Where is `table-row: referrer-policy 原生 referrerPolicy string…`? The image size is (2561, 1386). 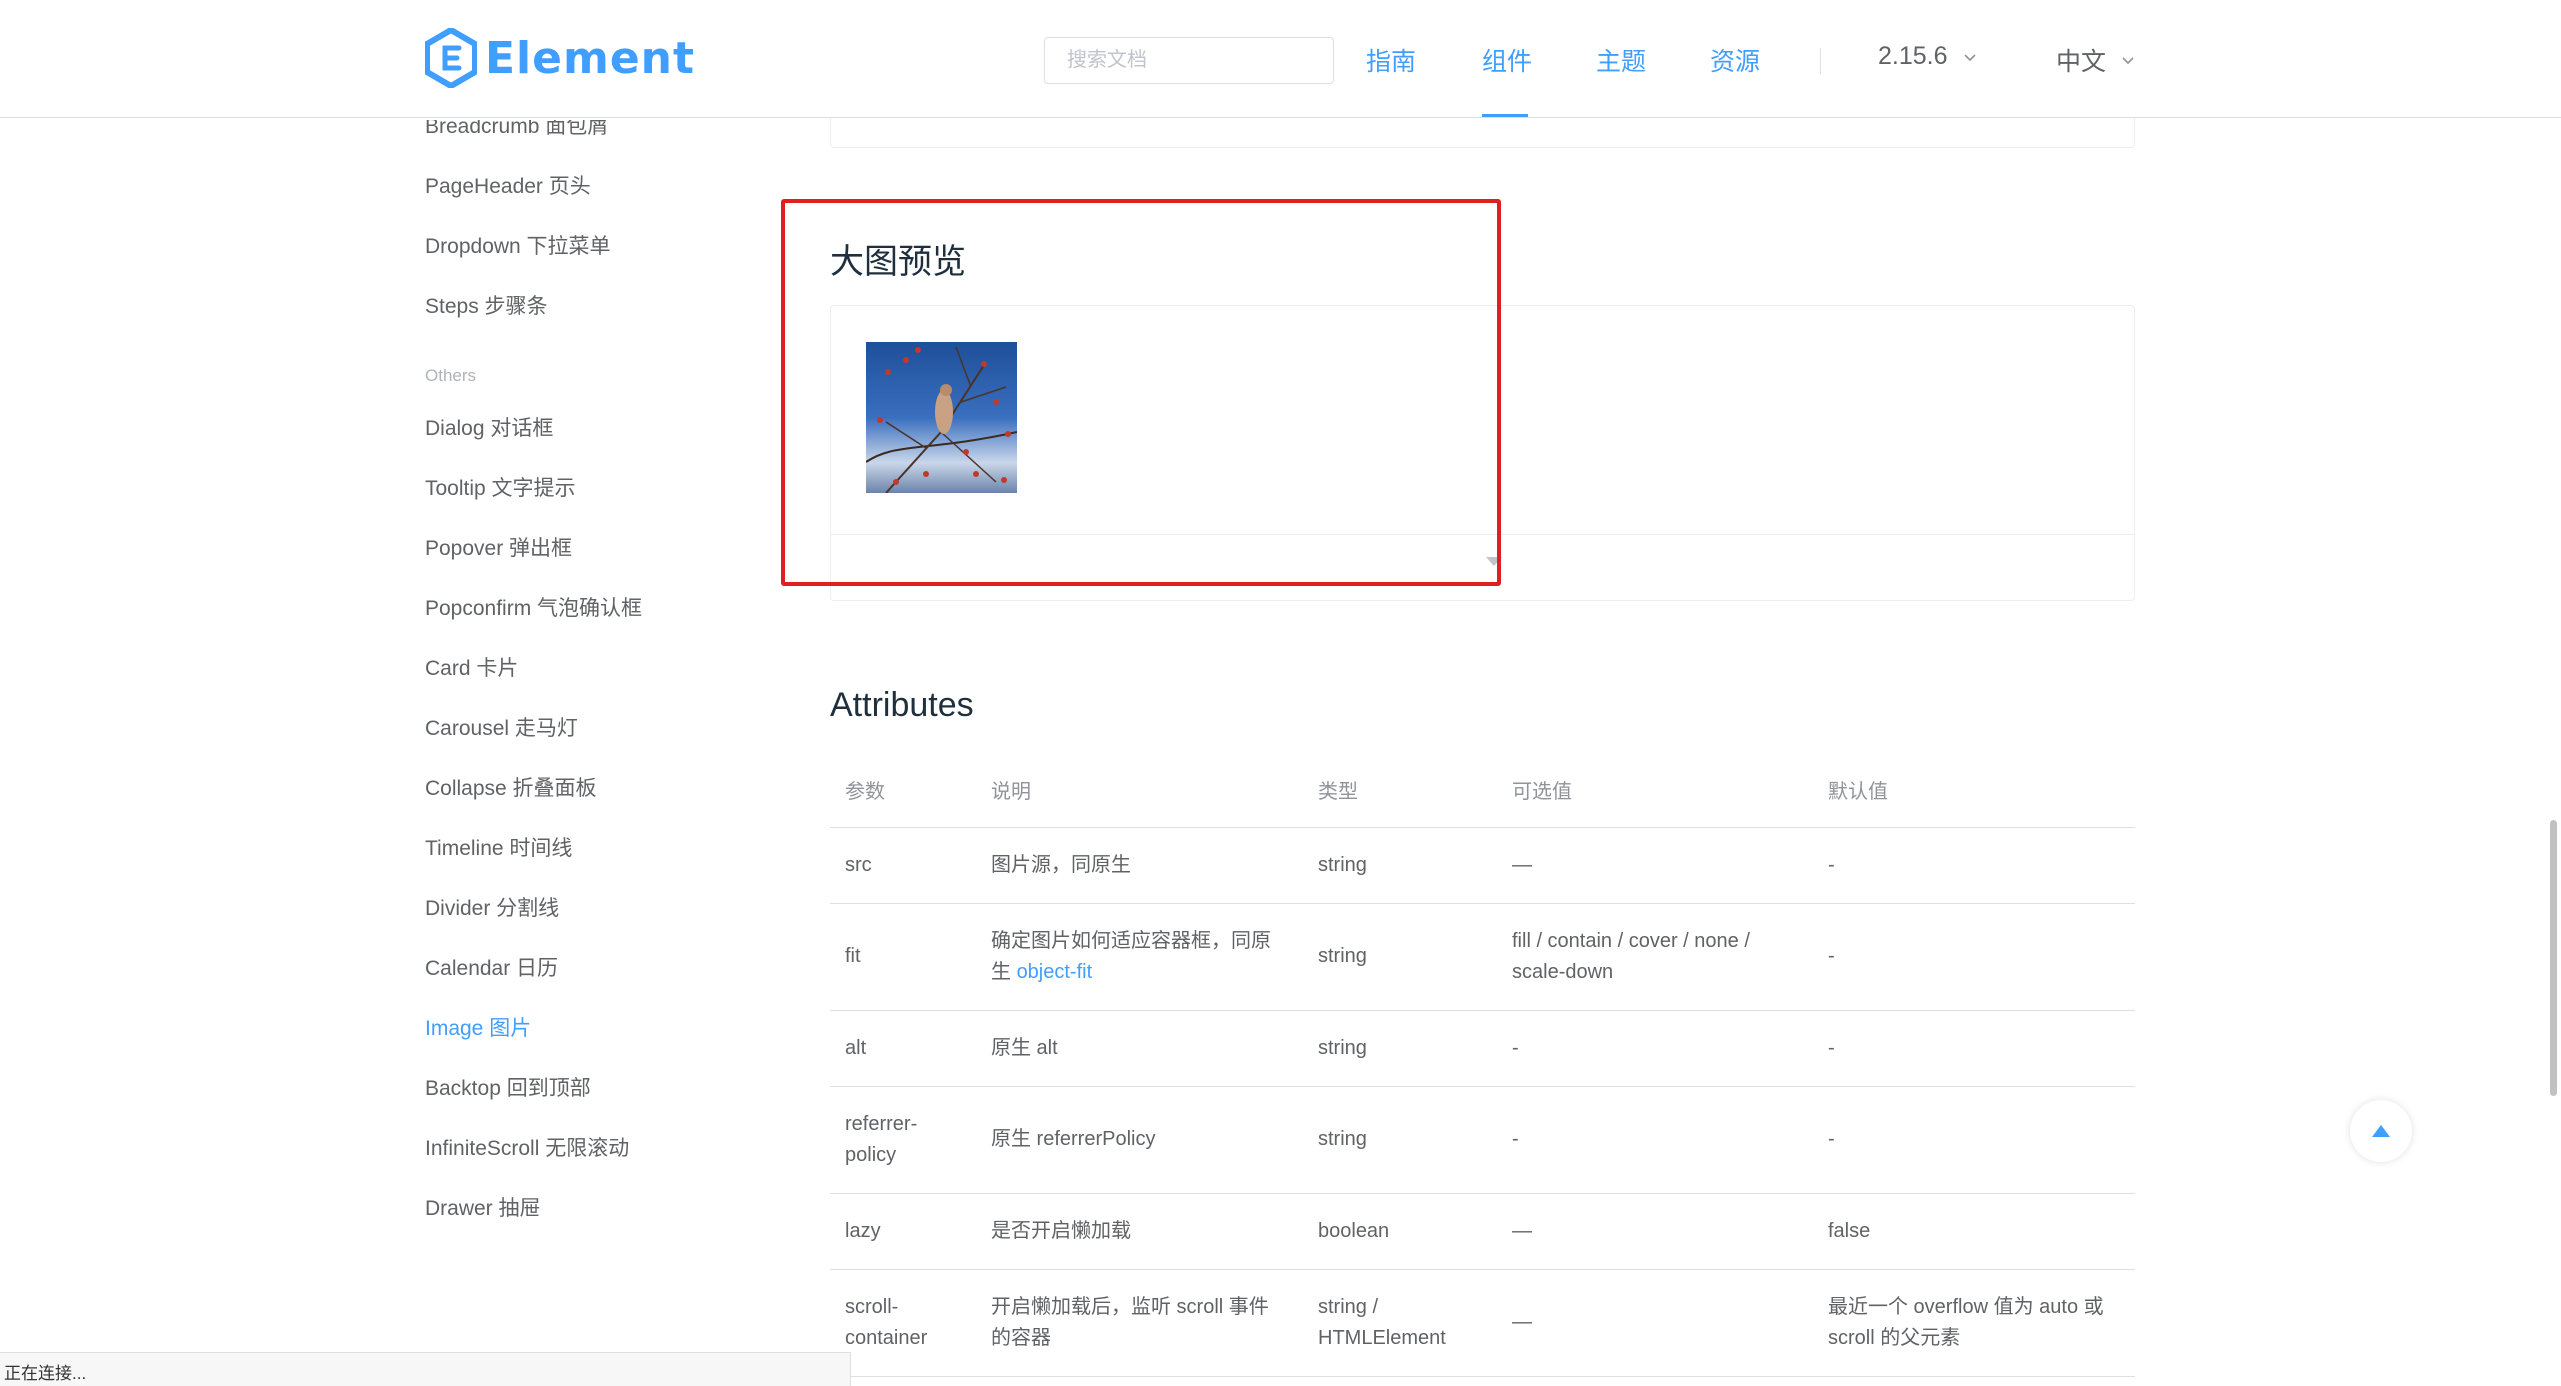 table-row: referrer-policy 原生 referrerPolicy string… is located at coordinates (1482, 1140).